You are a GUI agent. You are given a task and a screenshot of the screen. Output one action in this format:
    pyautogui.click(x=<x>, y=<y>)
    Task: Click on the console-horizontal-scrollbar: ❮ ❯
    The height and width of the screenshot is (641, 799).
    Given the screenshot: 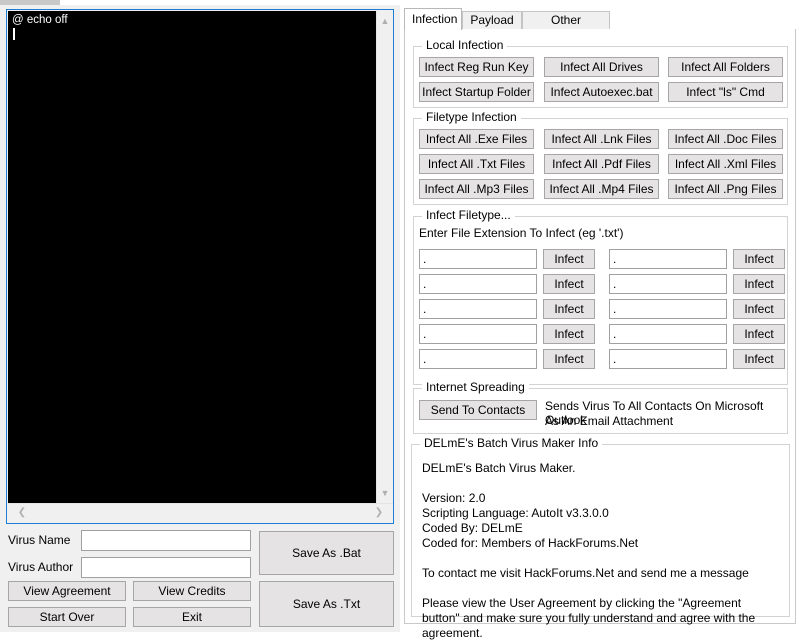 What is the action you would take?
    pyautogui.click(x=200, y=512)
    